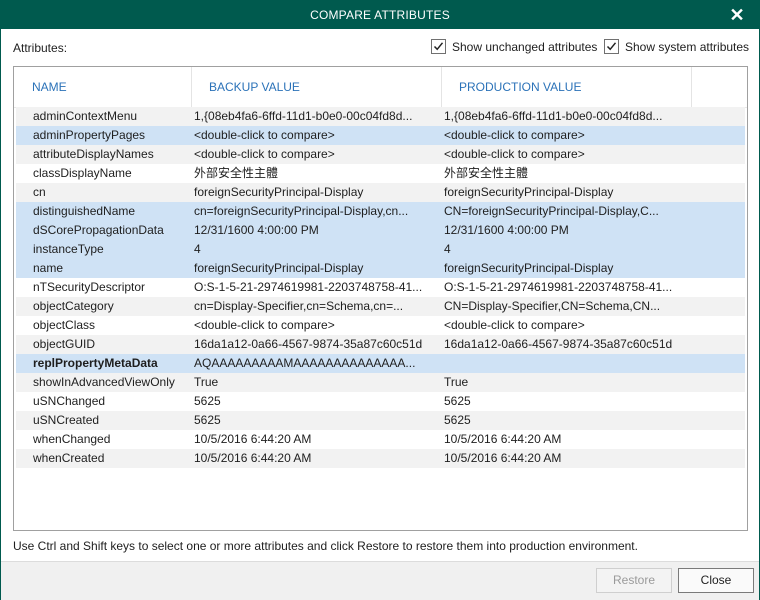 This screenshot has height=600, width=760. What do you see at coordinates (380, 580) in the screenshot?
I see `dialog-footer: Restore Close` at bounding box center [380, 580].